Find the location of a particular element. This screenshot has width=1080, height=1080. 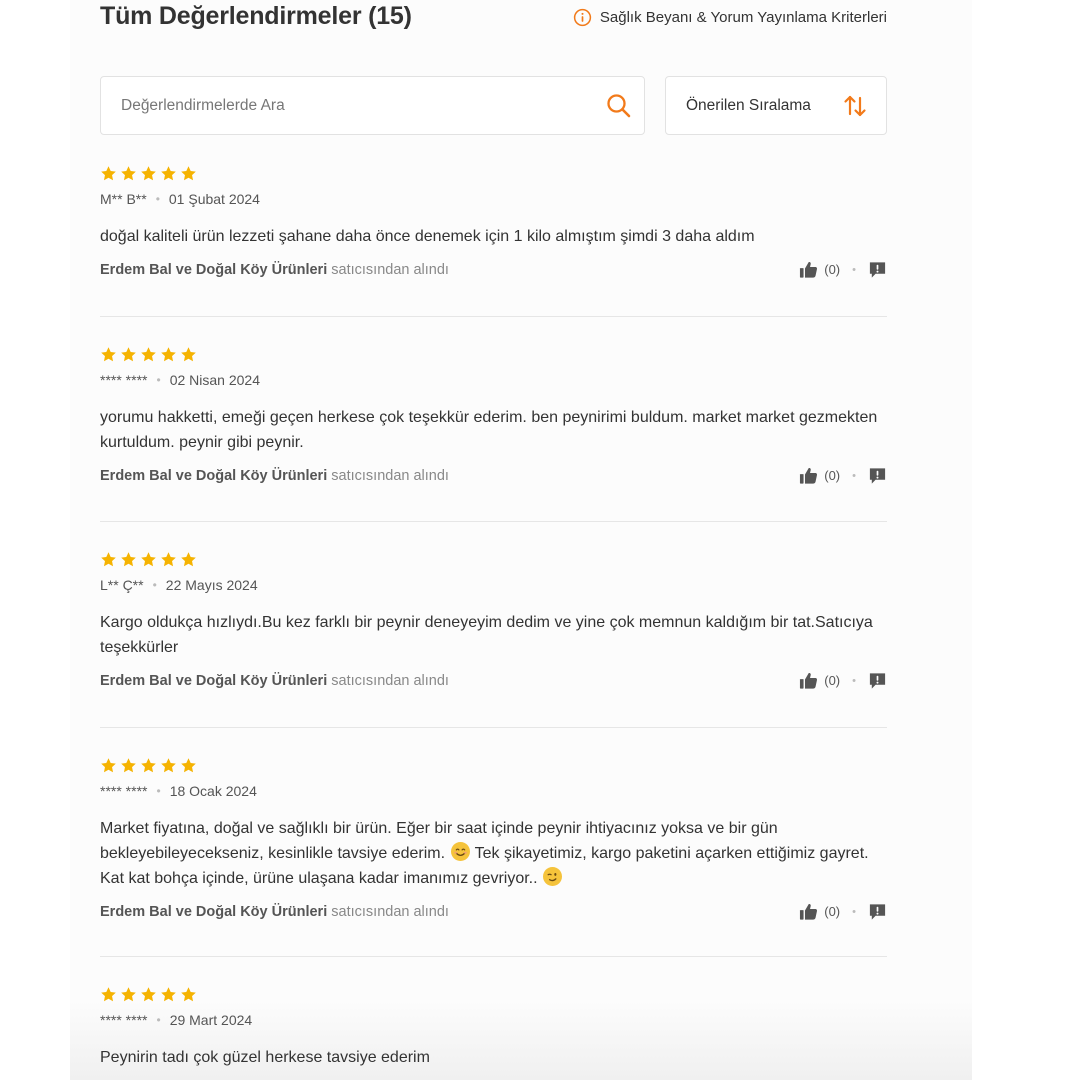

review-date: 01 Şubat 2024 is located at coordinates (214, 199).